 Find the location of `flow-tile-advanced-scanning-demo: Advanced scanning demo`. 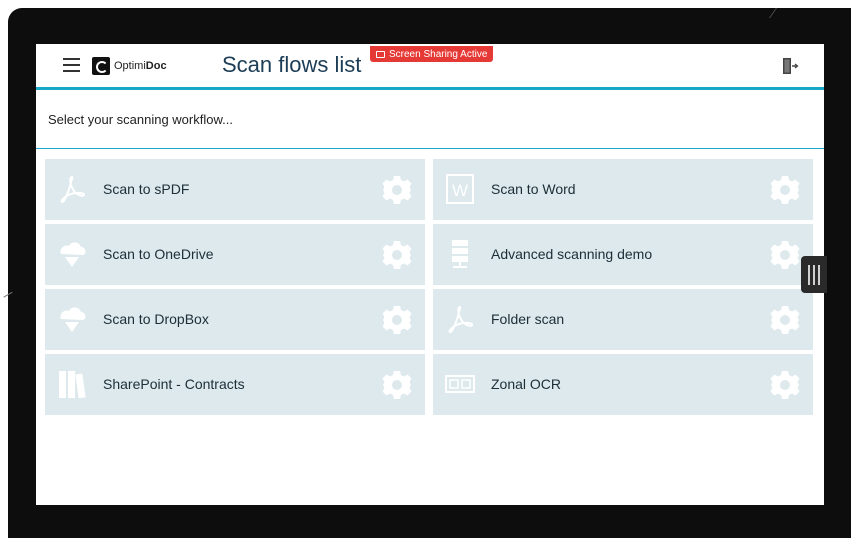

flow-tile-advanced-scanning-demo: Advanced scanning demo is located at coordinates (623, 254).